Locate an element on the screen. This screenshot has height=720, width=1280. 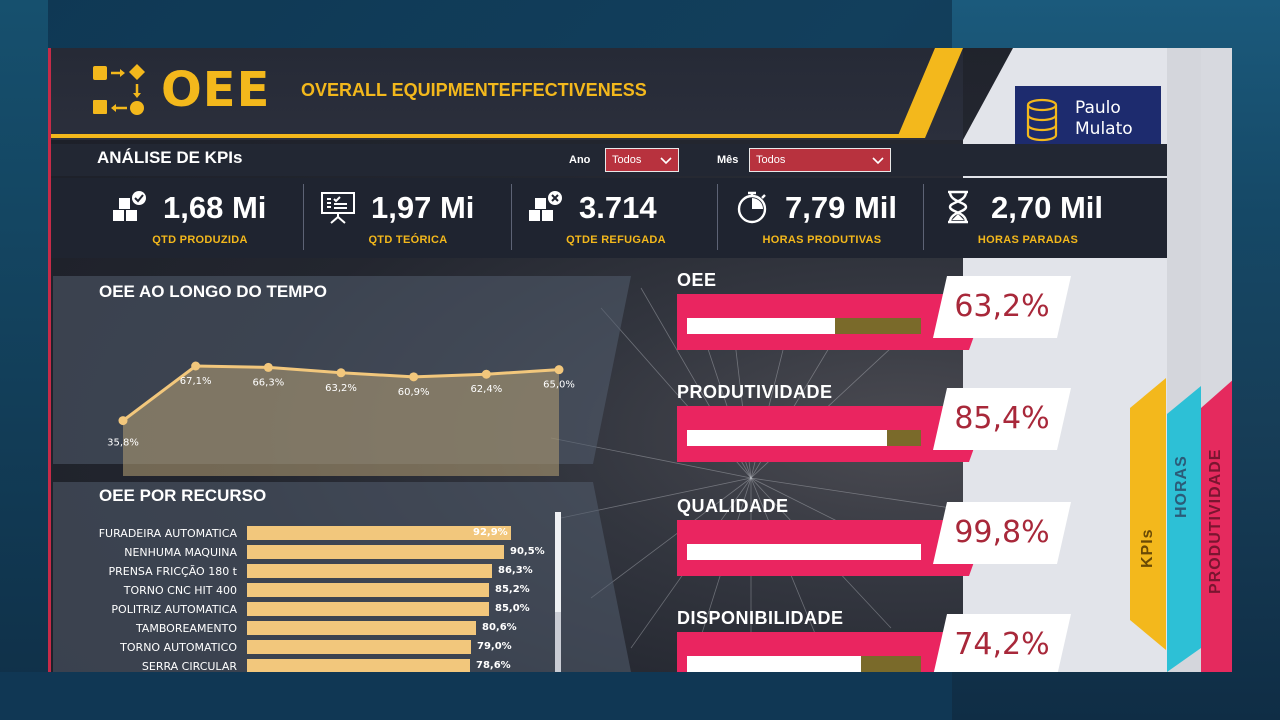
bar-row: PRENSA FRICÇÃO 180 t 86,3% is located at coordinates (331, 572).